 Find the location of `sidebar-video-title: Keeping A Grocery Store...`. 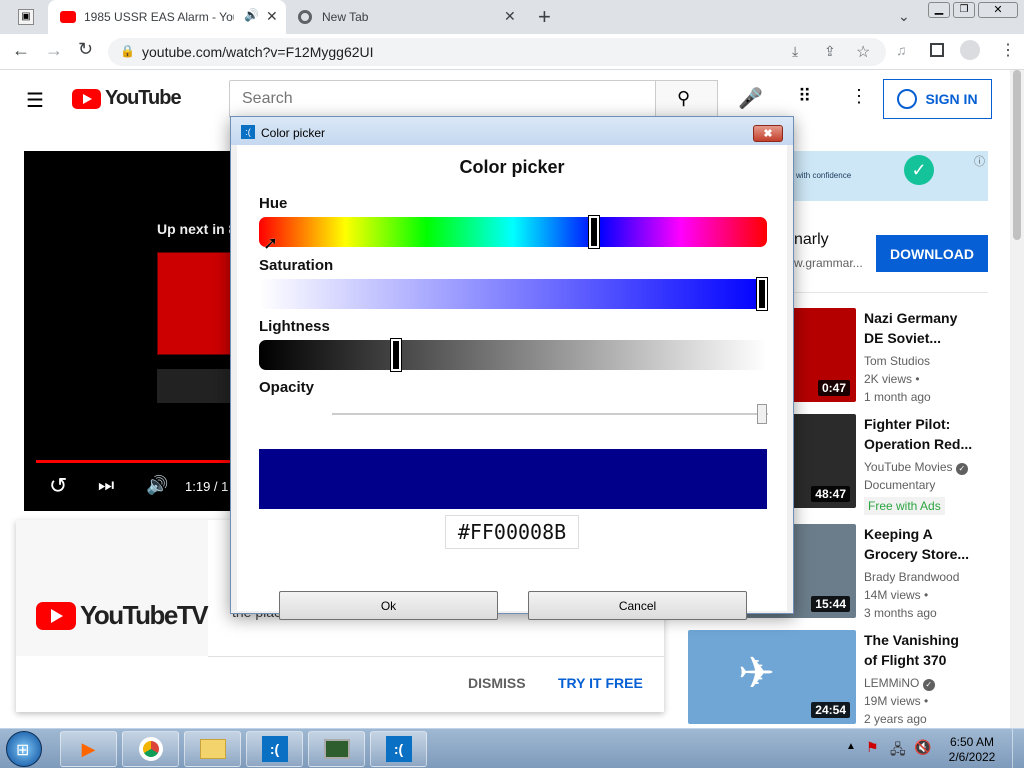

sidebar-video-title: Keeping A Grocery Store... is located at coordinates (924, 544).